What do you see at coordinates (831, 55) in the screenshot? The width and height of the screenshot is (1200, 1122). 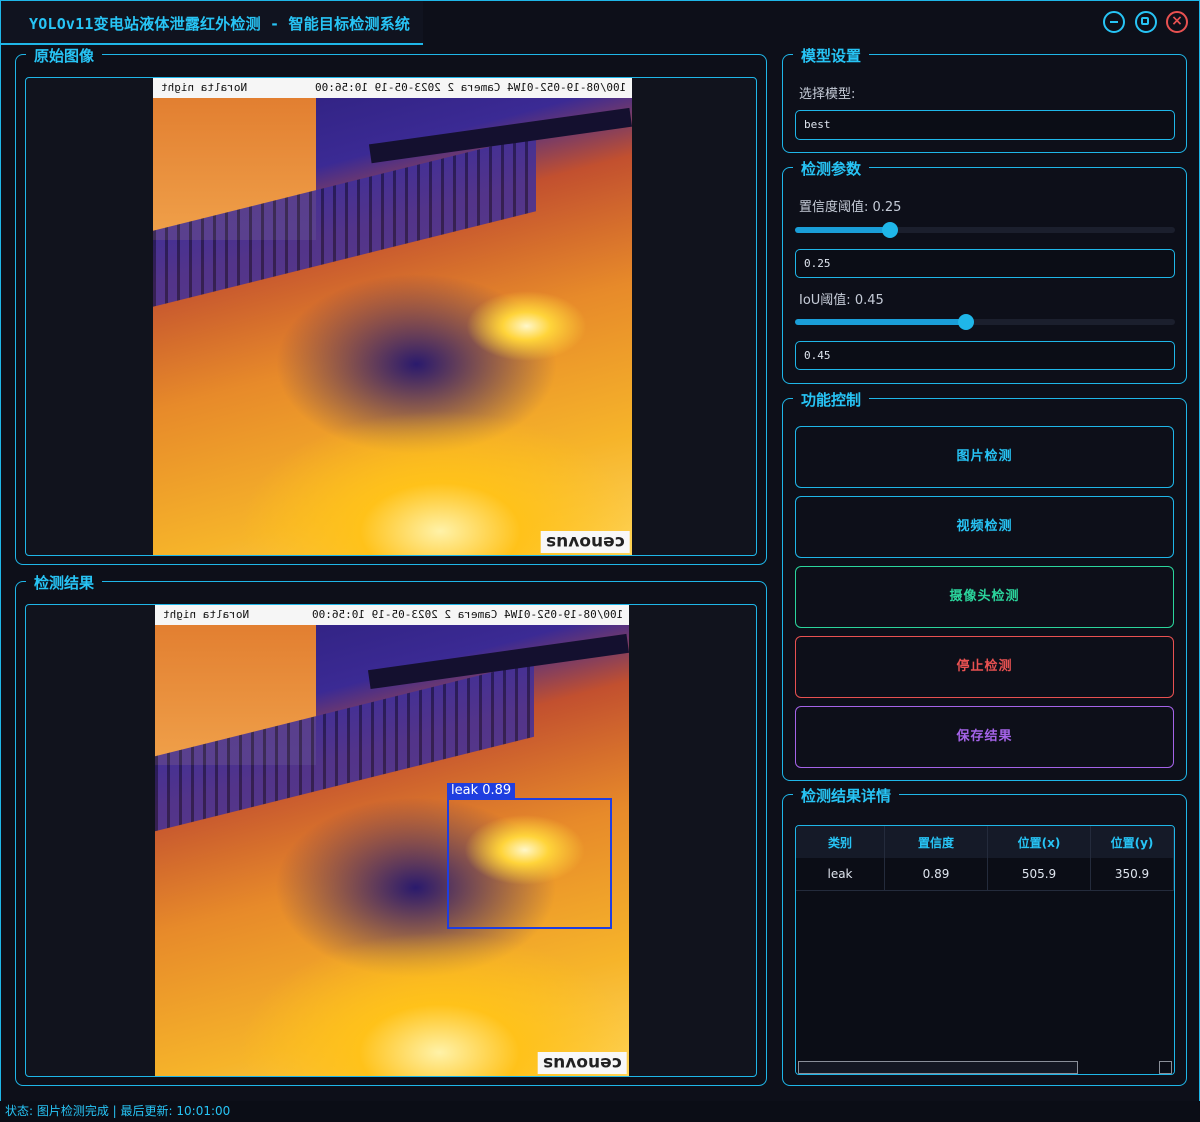 I see `model-settings-label: 模型设置` at bounding box center [831, 55].